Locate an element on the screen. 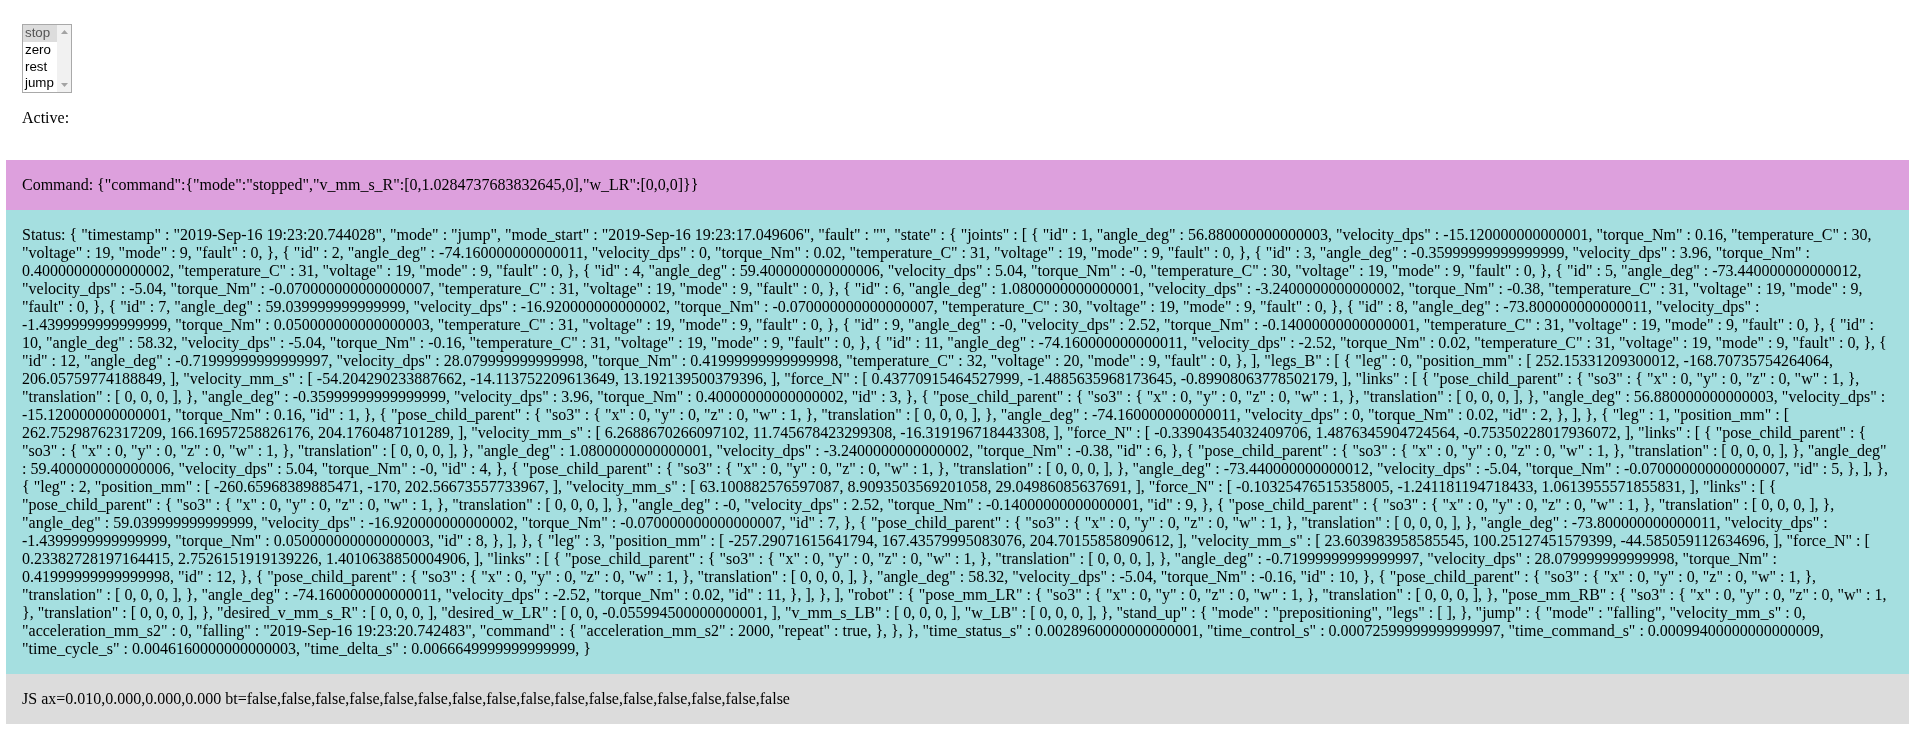  js-text: JS ax=0.010,0.000,0.000,0.000 bt=false,false,false,false,false,false,false,false,false,false,false,false,false,false,false,false is located at coordinates (406, 698).